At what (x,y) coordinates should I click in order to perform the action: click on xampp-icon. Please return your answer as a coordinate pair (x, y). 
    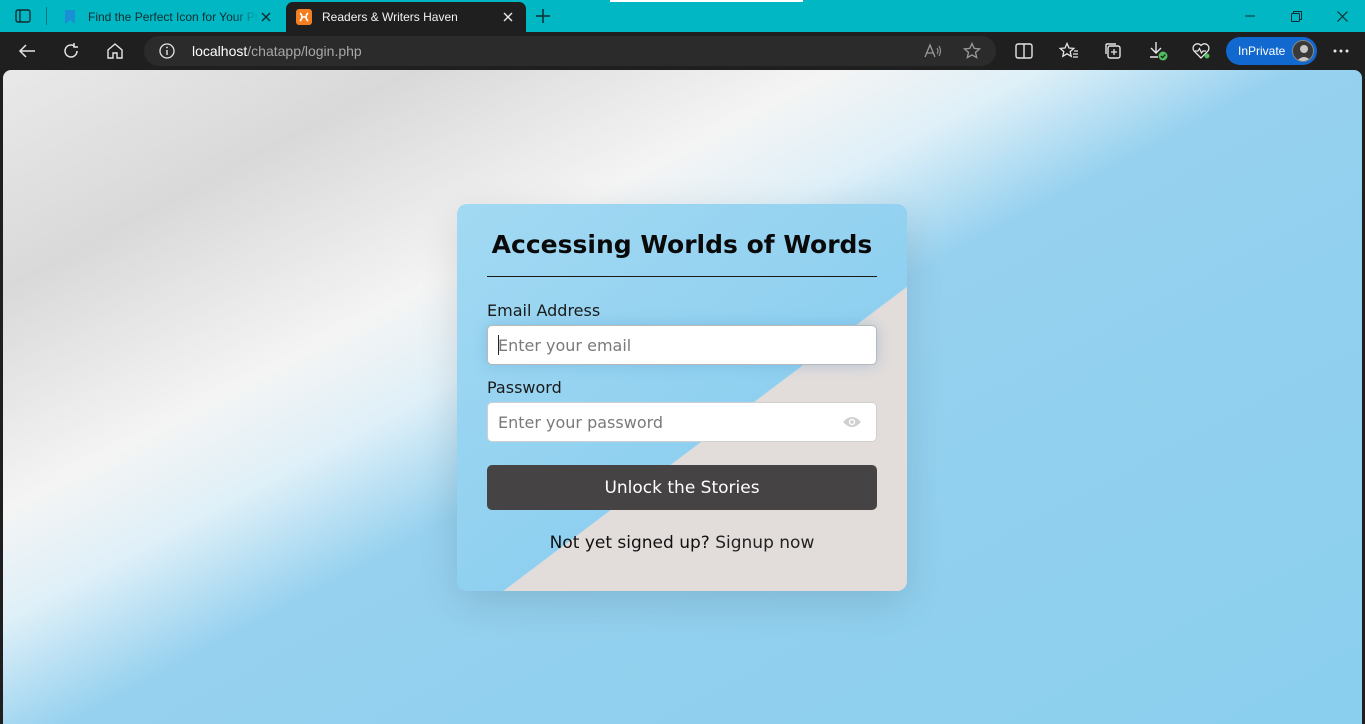
    Looking at the image, I should click on (304, 17).